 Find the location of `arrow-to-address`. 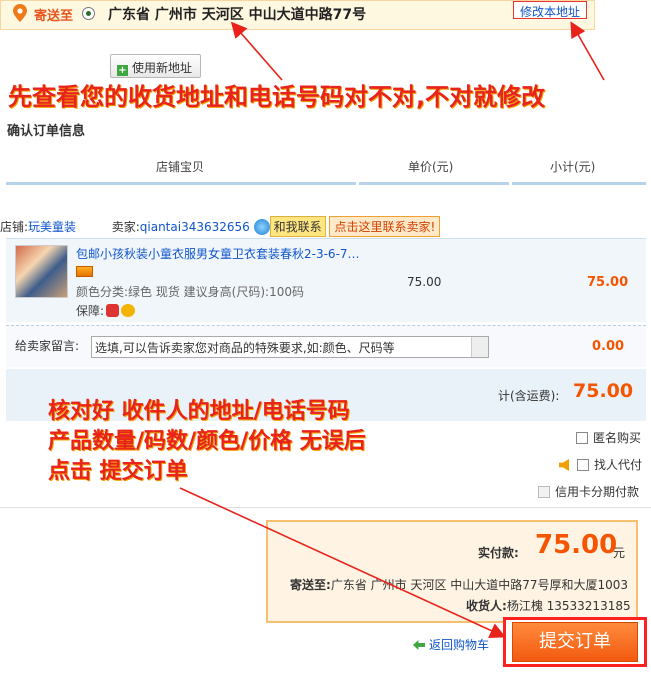

arrow-to-address is located at coordinates (256, 51).